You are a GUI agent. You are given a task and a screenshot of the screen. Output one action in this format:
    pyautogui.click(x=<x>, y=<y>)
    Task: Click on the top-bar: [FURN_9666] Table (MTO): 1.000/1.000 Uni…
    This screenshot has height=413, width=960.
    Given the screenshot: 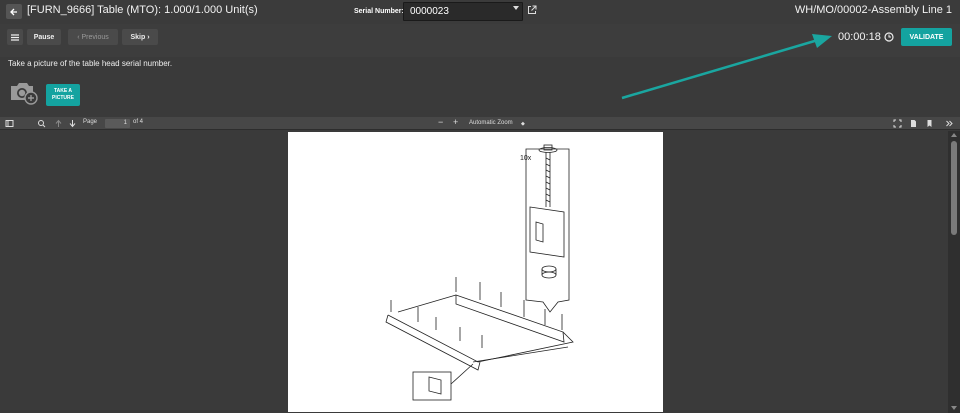 What is the action you would take?
    pyautogui.click(x=480, y=12)
    